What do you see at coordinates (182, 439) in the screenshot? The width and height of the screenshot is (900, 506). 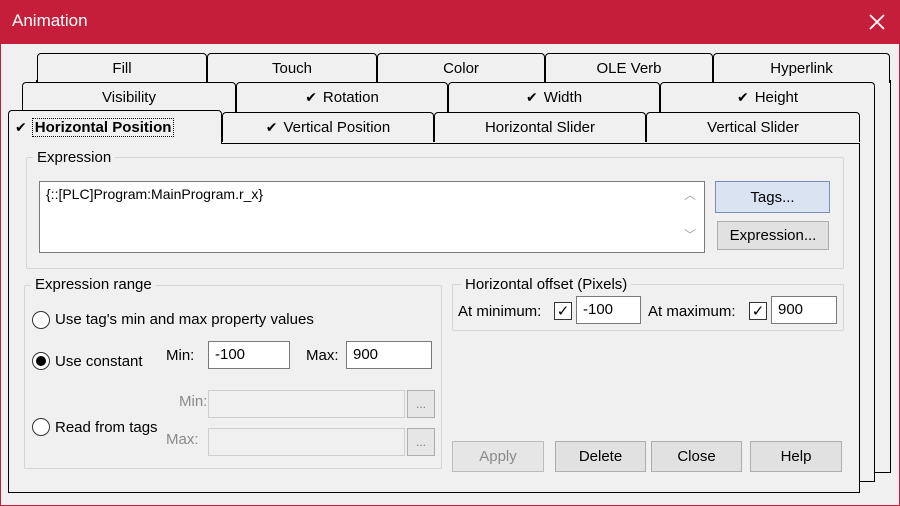 I see `tags-max-label: Max:` at bounding box center [182, 439].